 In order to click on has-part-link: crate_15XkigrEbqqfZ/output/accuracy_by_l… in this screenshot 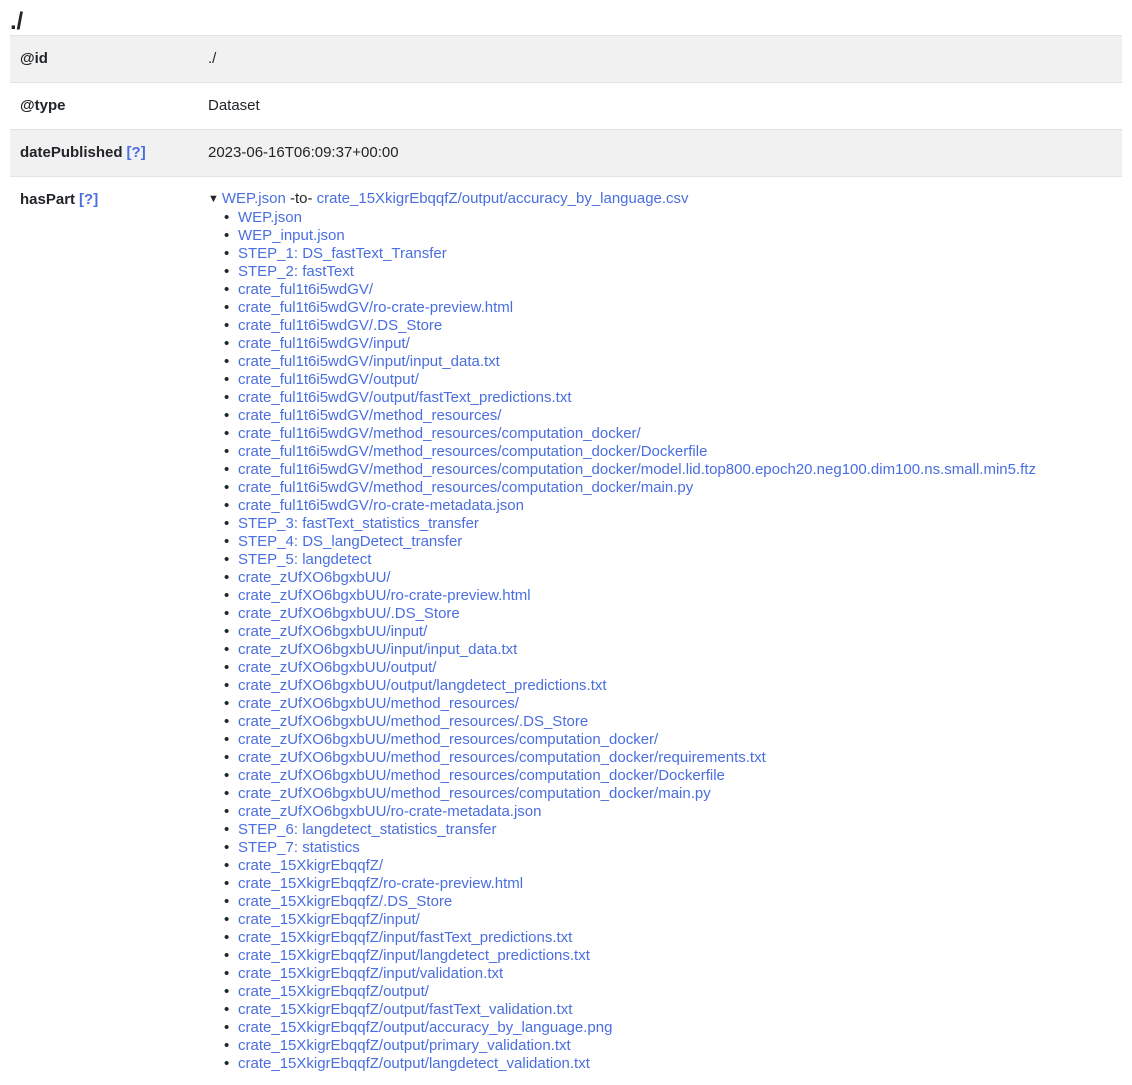, I will do `click(425, 1027)`.